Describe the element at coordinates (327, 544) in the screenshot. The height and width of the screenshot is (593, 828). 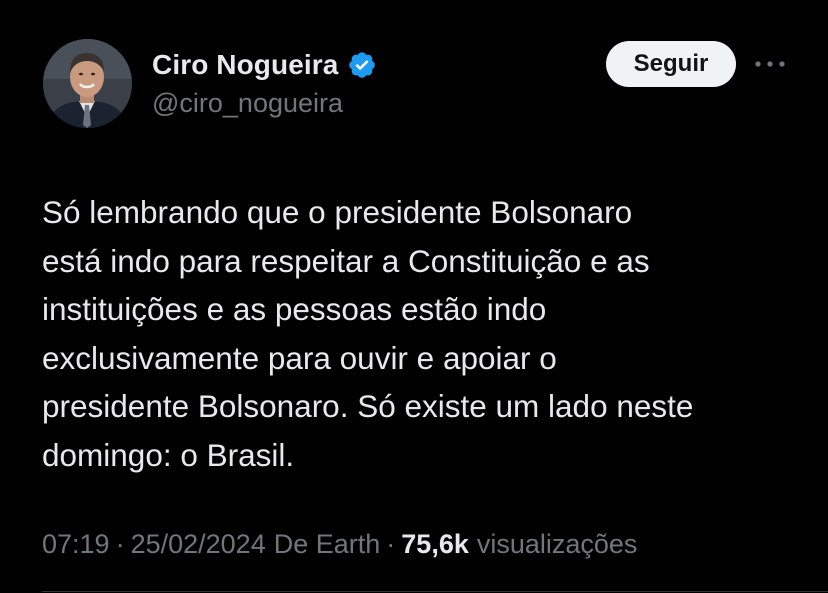
I see `tweet-source: De Earth` at that location.